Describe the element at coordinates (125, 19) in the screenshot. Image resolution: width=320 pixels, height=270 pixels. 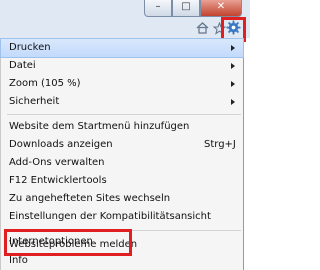
I see `browser-titlebar: – □ ✕` at that location.